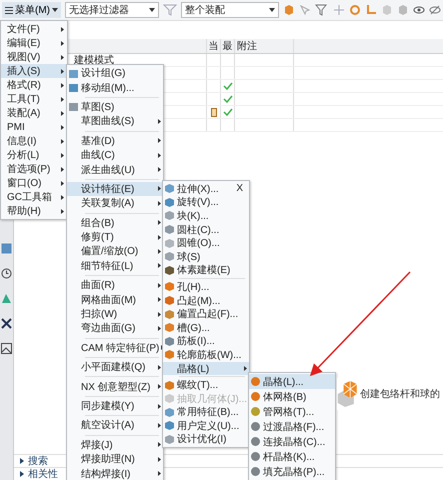 The height and width of the screenshot is (480, 443). I want to click on command-icon, so click(73, 73).